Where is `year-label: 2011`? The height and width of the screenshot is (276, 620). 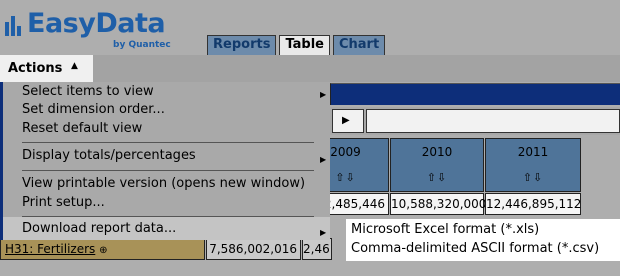 year-label: 2011 is located at coordinates (533, 152).